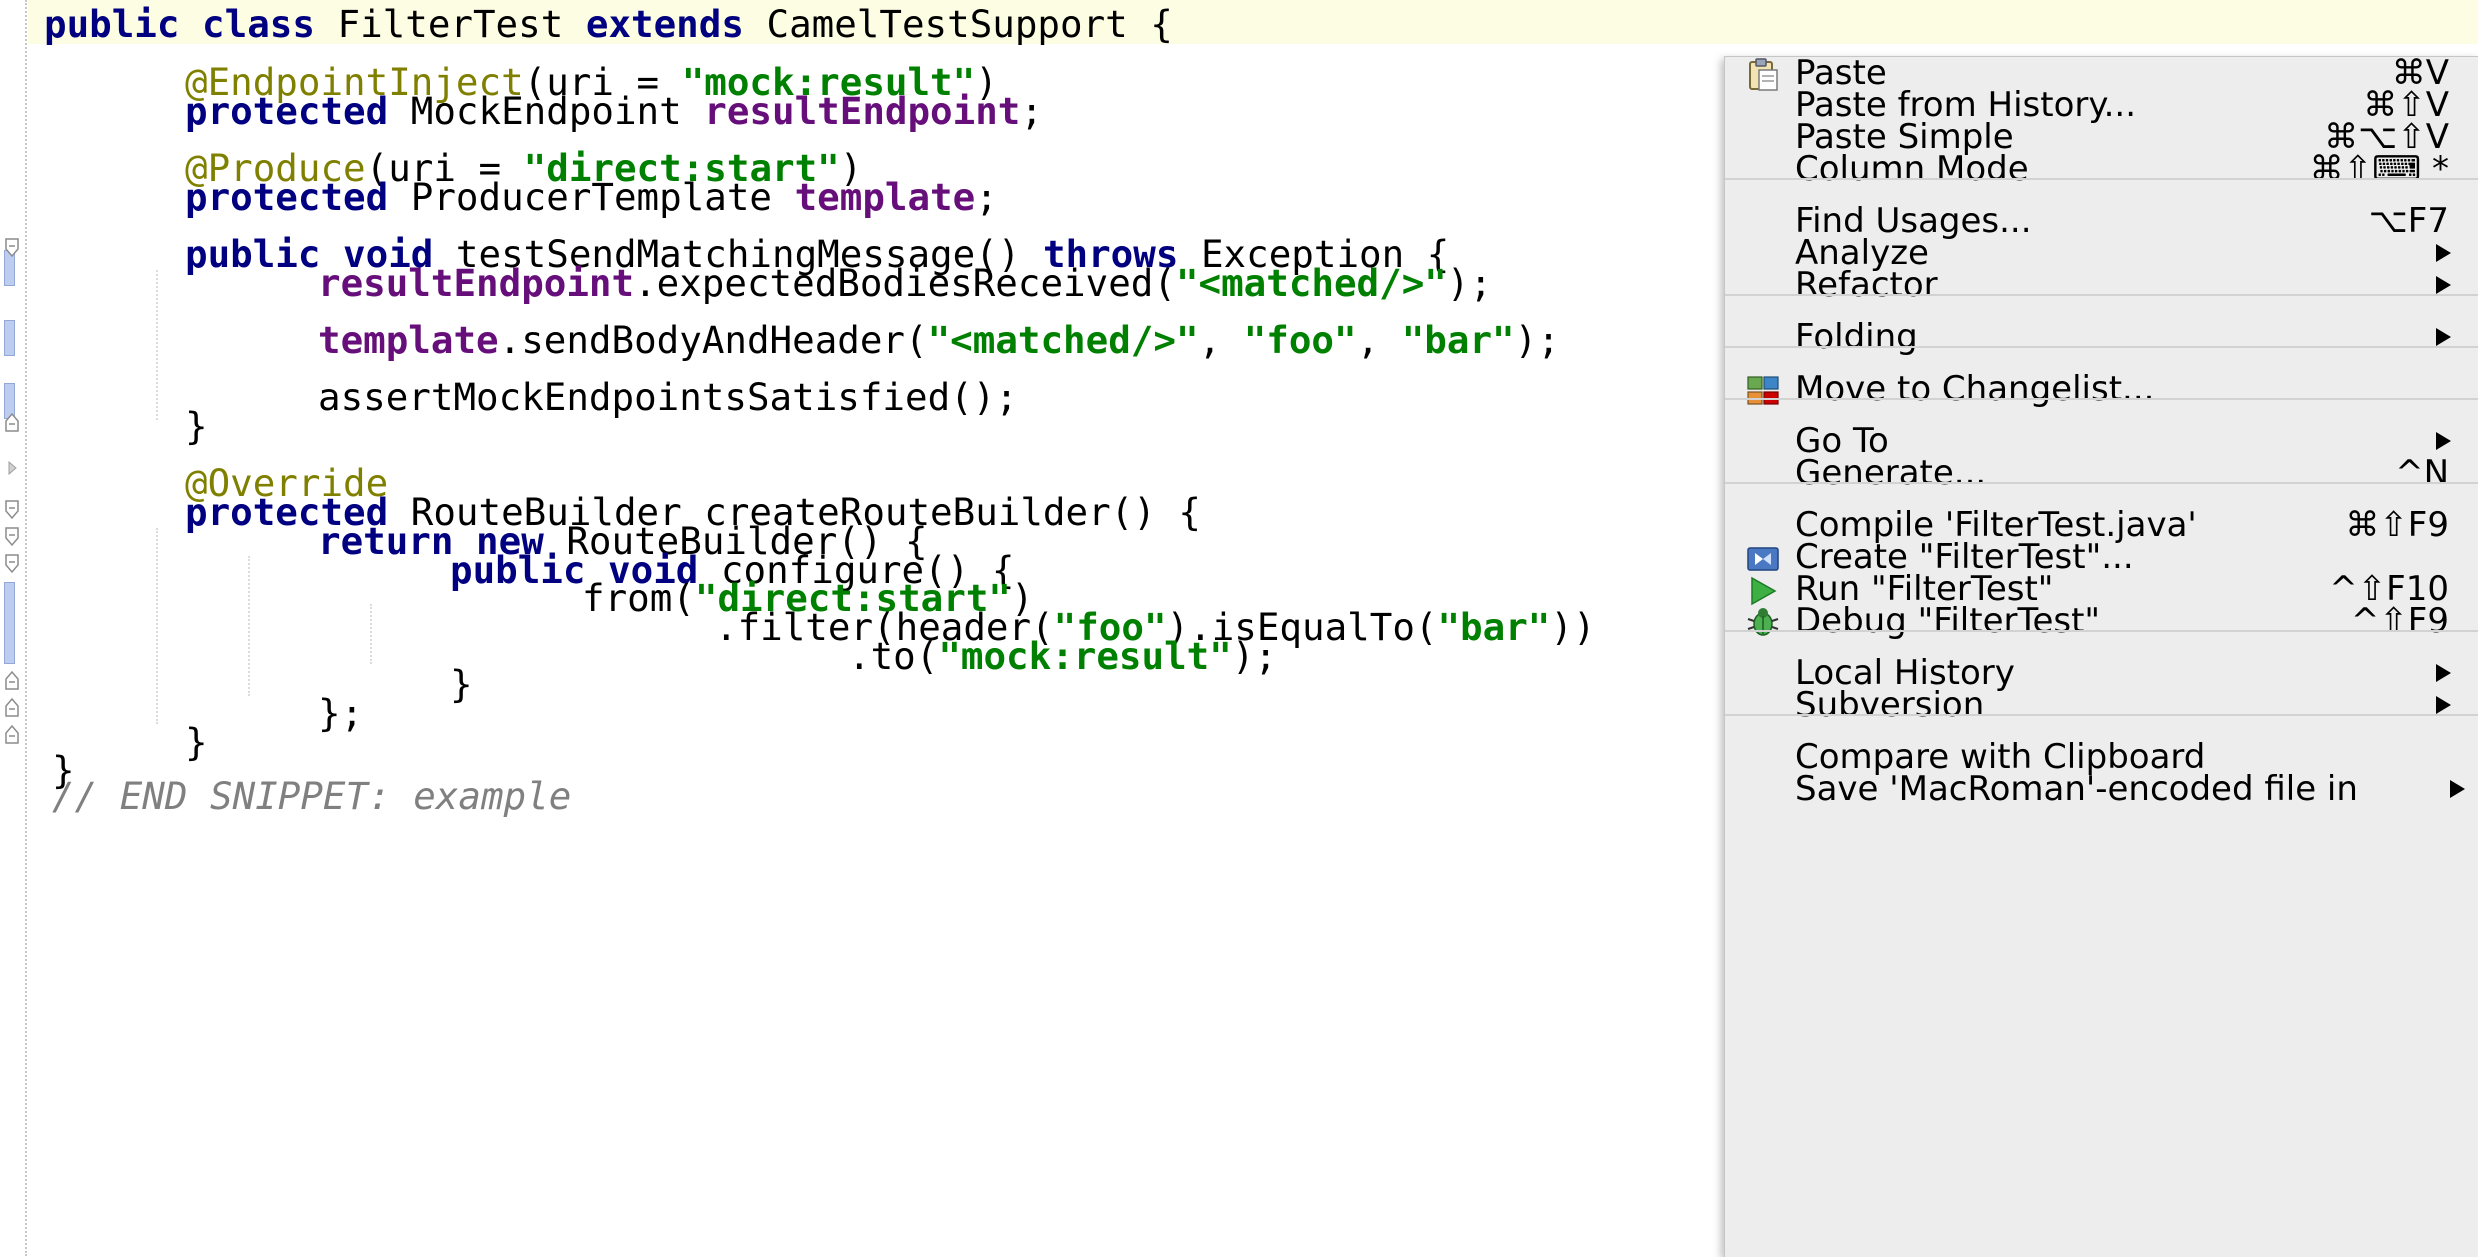 Image resolution: width=2478 pixels, height=1257 pixels. Describe the element at coordinates (2101, 705) in the screenshot. I see `menu-item-subversion: Subversion` at that location.